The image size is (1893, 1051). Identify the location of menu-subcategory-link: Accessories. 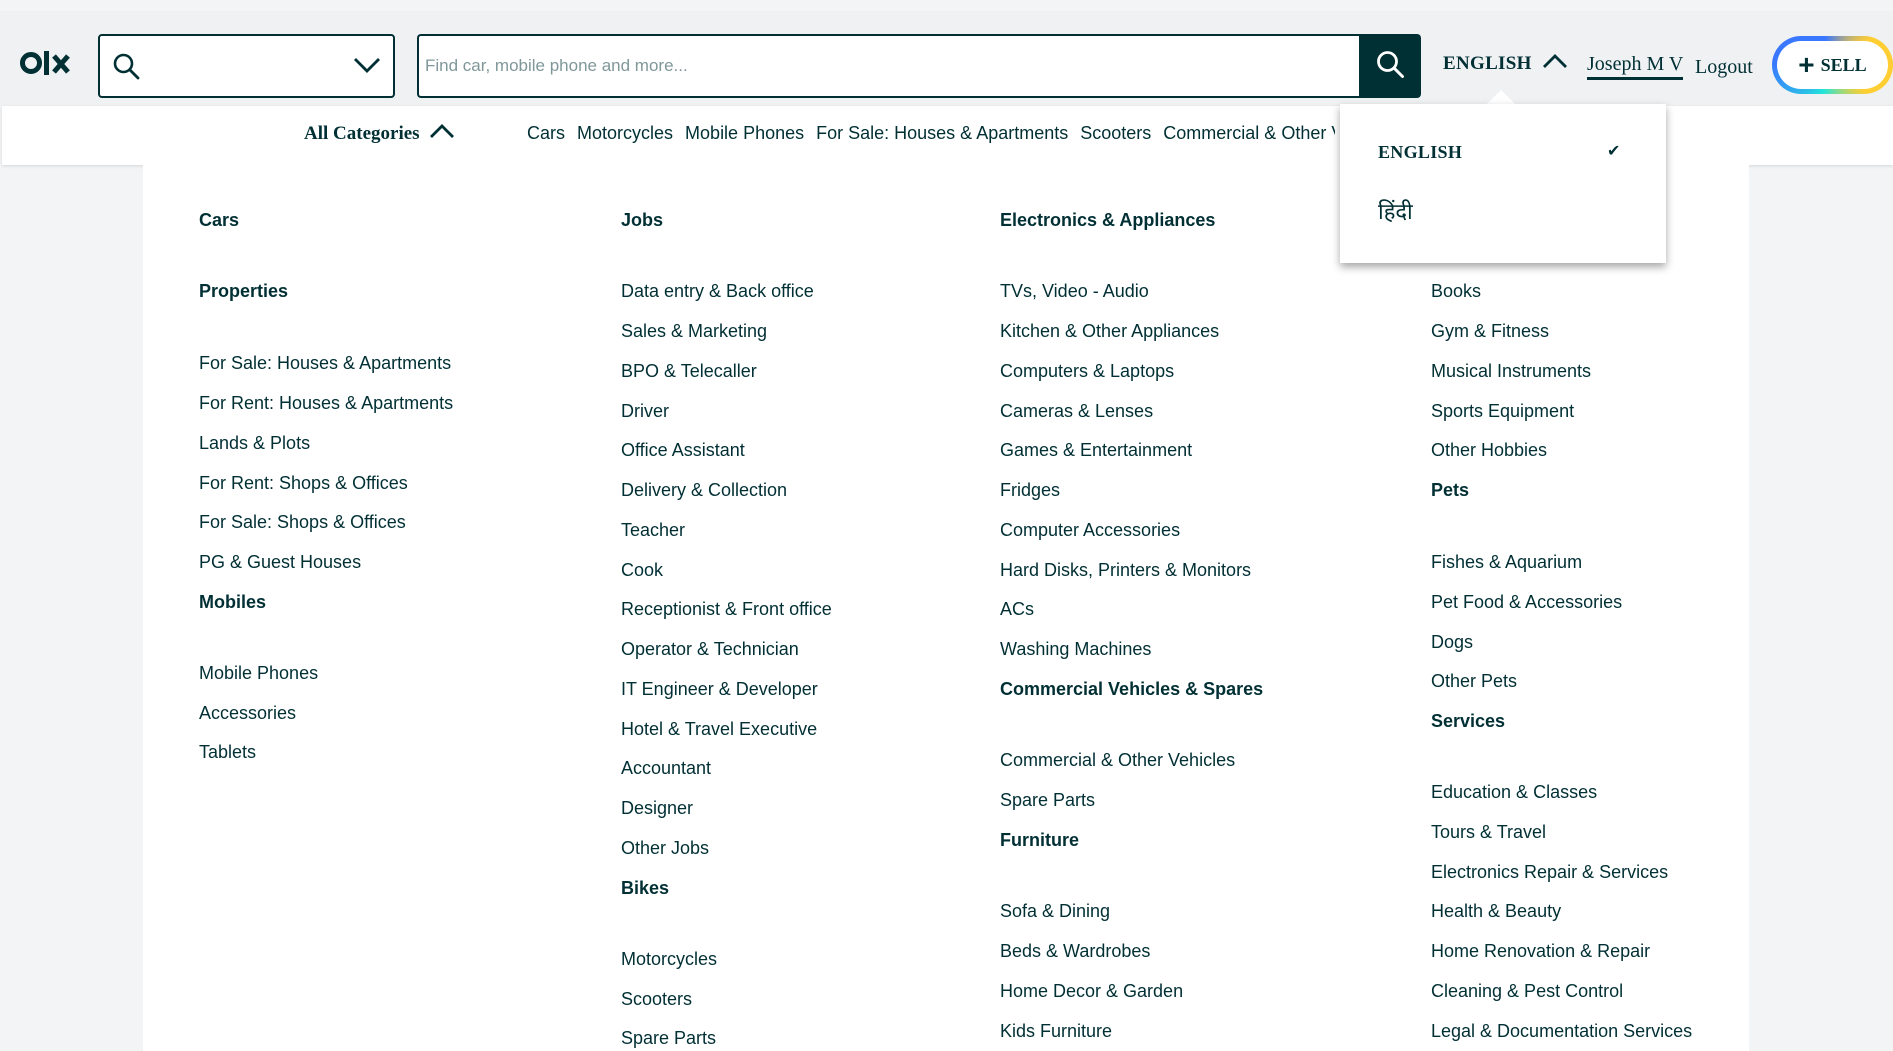
(247, 713).